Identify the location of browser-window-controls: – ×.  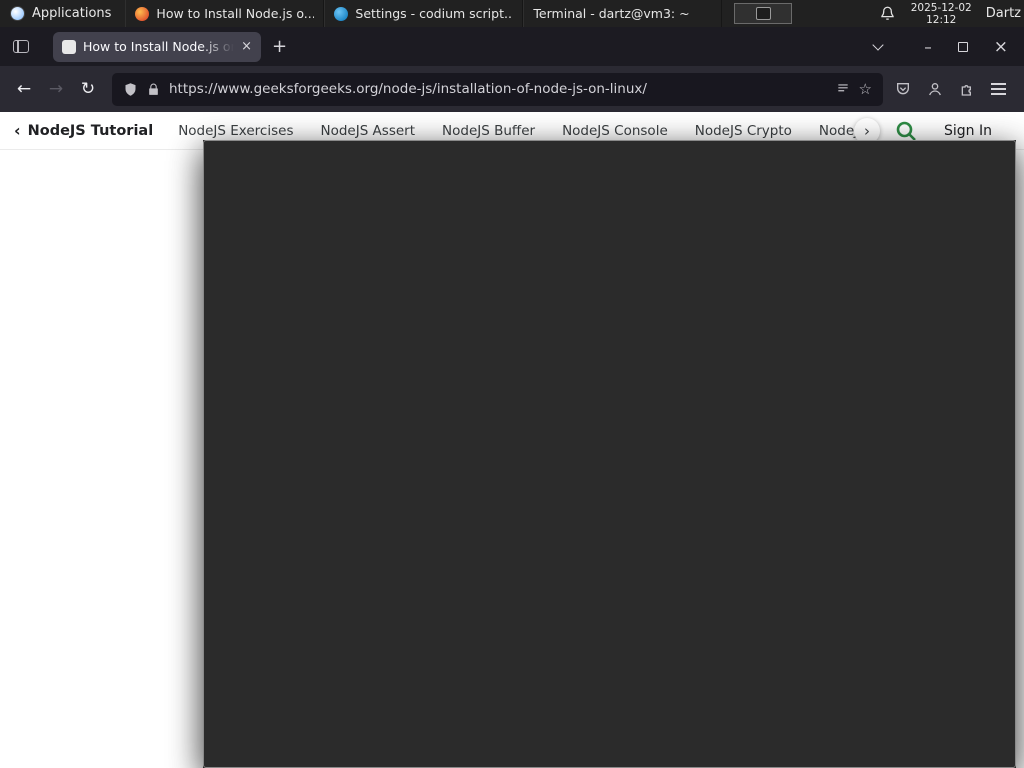
(966, 47).